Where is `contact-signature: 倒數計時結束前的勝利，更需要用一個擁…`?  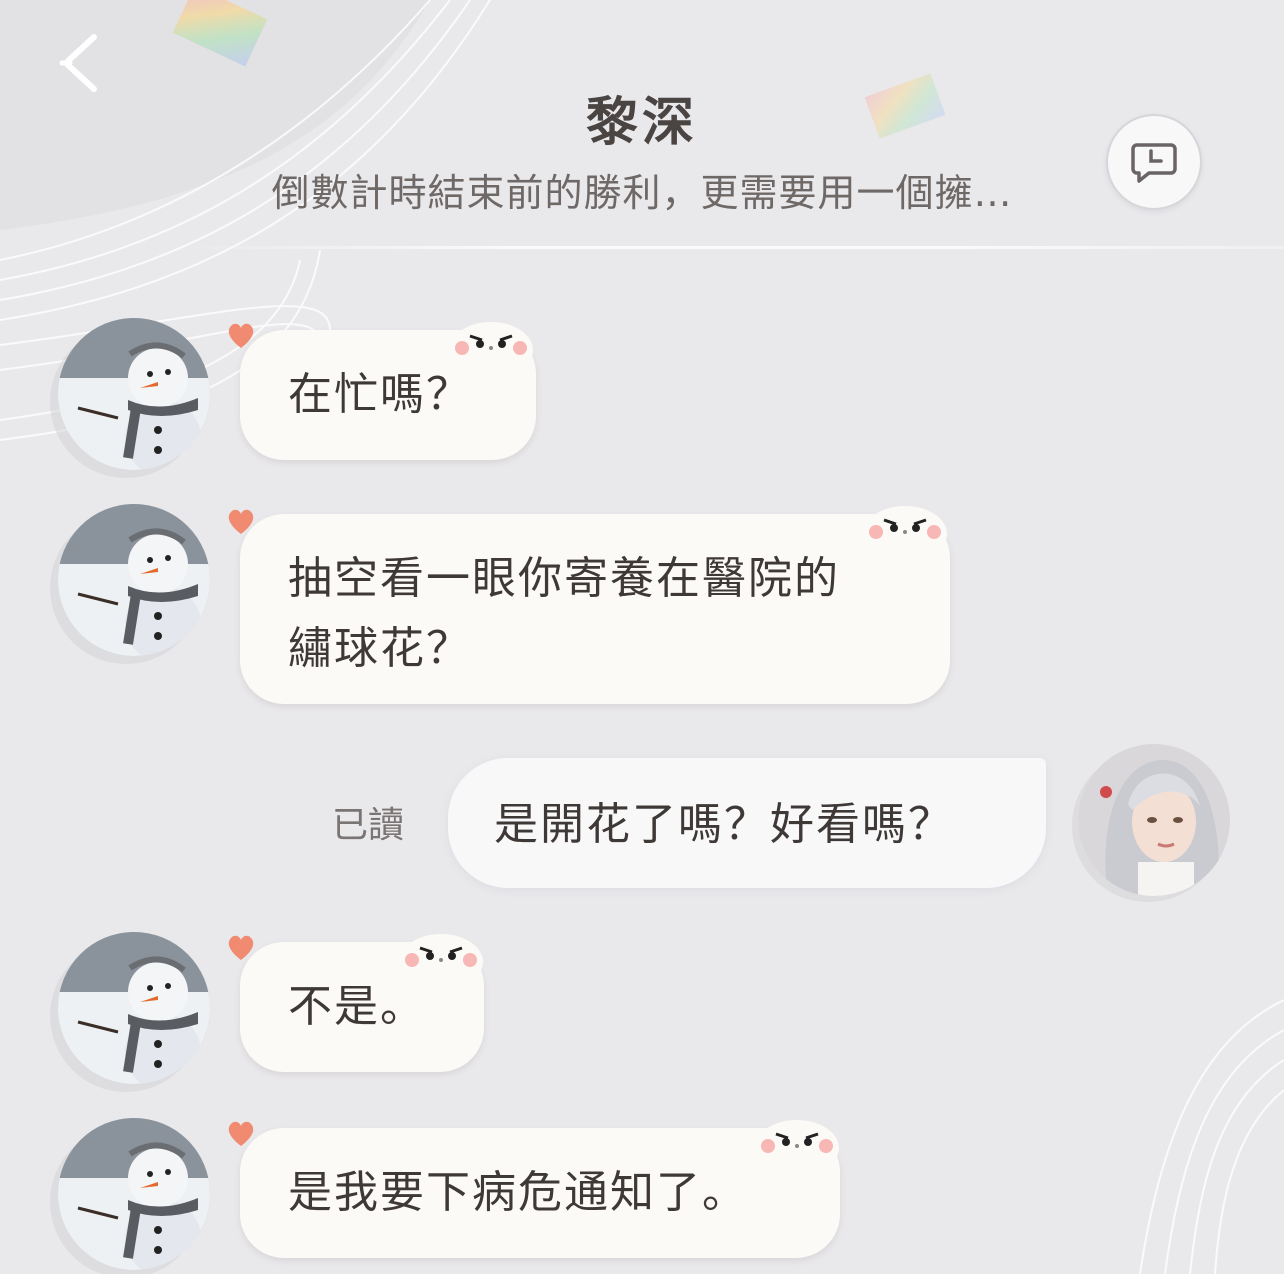
contact-signature: 倒數計時結束前的勝利，更需要用一個擁… is located at coordinates (642, 193).